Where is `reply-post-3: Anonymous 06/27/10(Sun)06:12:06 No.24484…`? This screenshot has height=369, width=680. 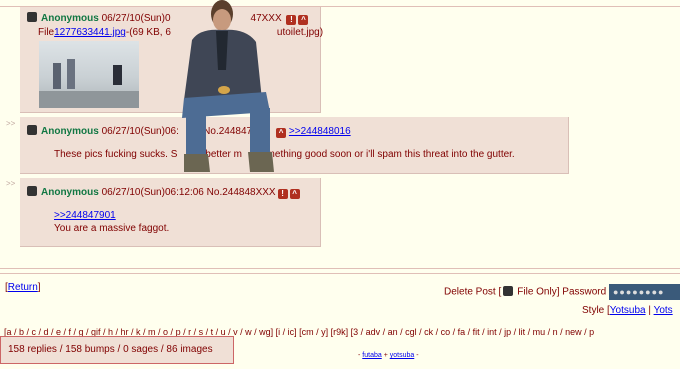
reply-post-3: Anonymous 06/27/10(Sun)06:12:06 No.24484… is located at coordinates (170, 212).